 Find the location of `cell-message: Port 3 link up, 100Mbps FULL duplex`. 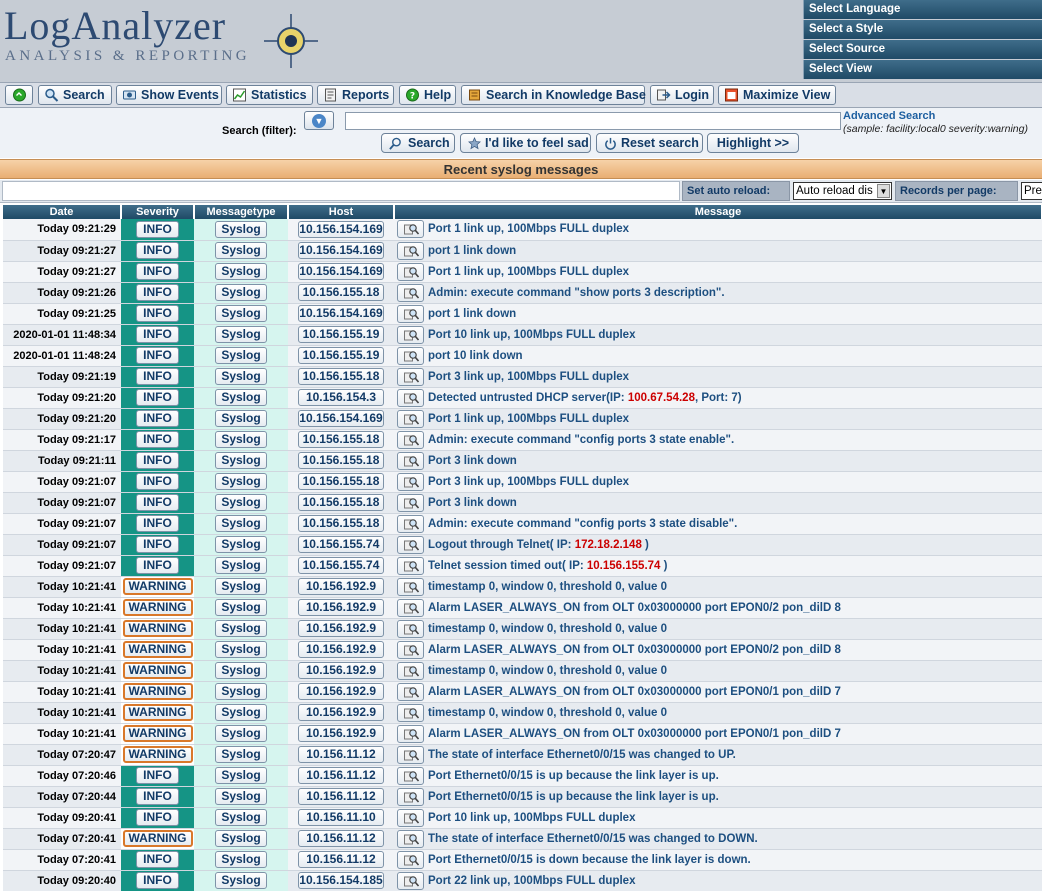

cell-message: Port 3 link up, 100Mbps FULL duplex is located at coordinates (718, 377).